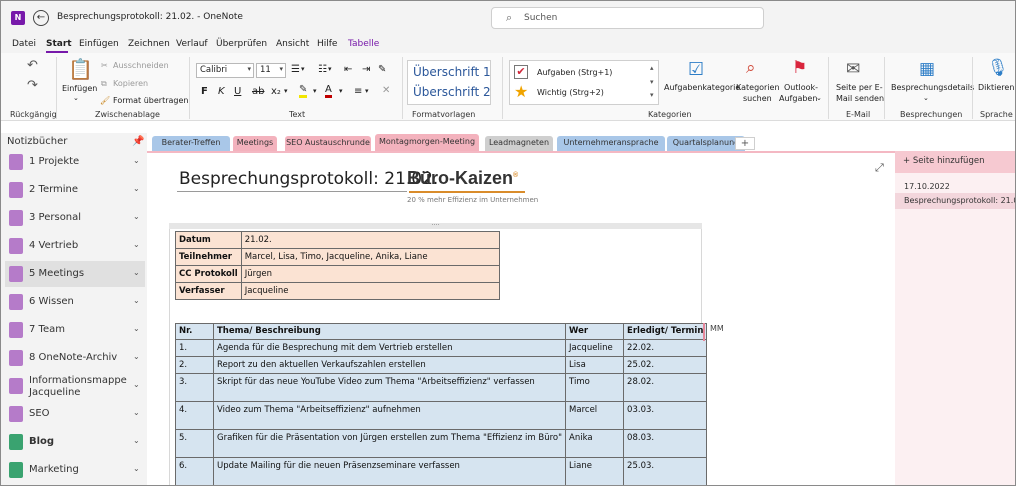 Image resolution: width=1016 pixels, height=486 pixels. What do you see at coordinates (194, 387) in the screenshot?
I see `task-cell-nr: 3.` at bounding box center [194, 387].